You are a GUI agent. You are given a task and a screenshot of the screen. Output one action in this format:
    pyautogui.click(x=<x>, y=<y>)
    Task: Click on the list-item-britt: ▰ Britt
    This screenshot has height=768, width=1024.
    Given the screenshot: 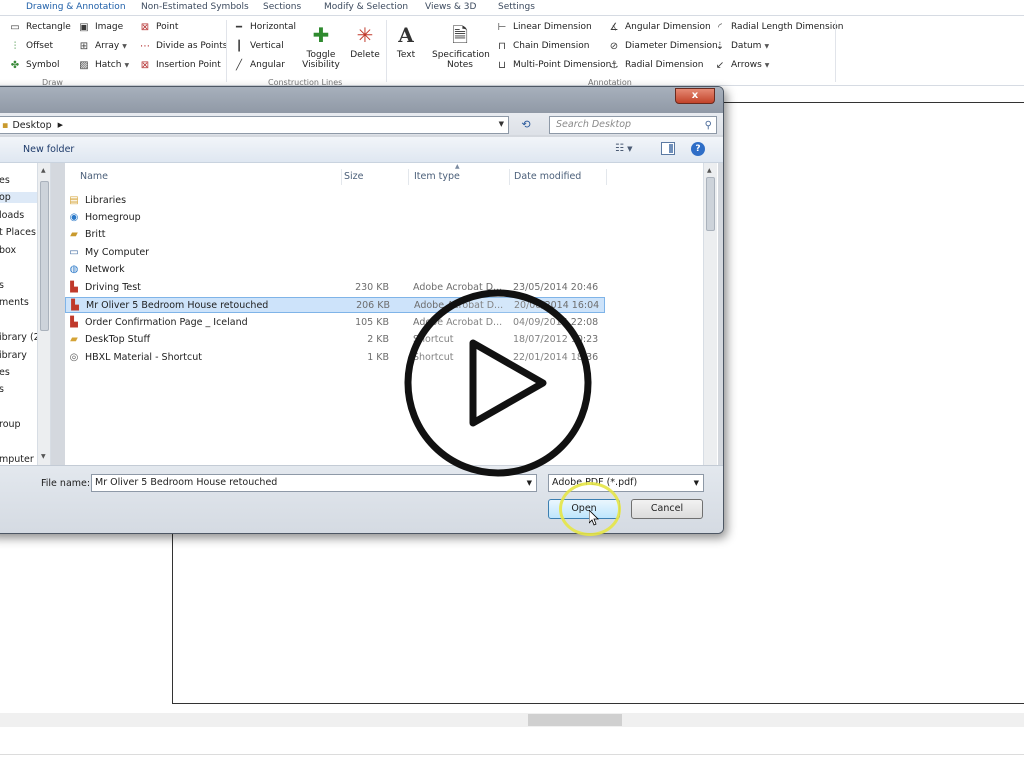 What is the action you would take?
    pyautogui.click(x=335, y=235)
    